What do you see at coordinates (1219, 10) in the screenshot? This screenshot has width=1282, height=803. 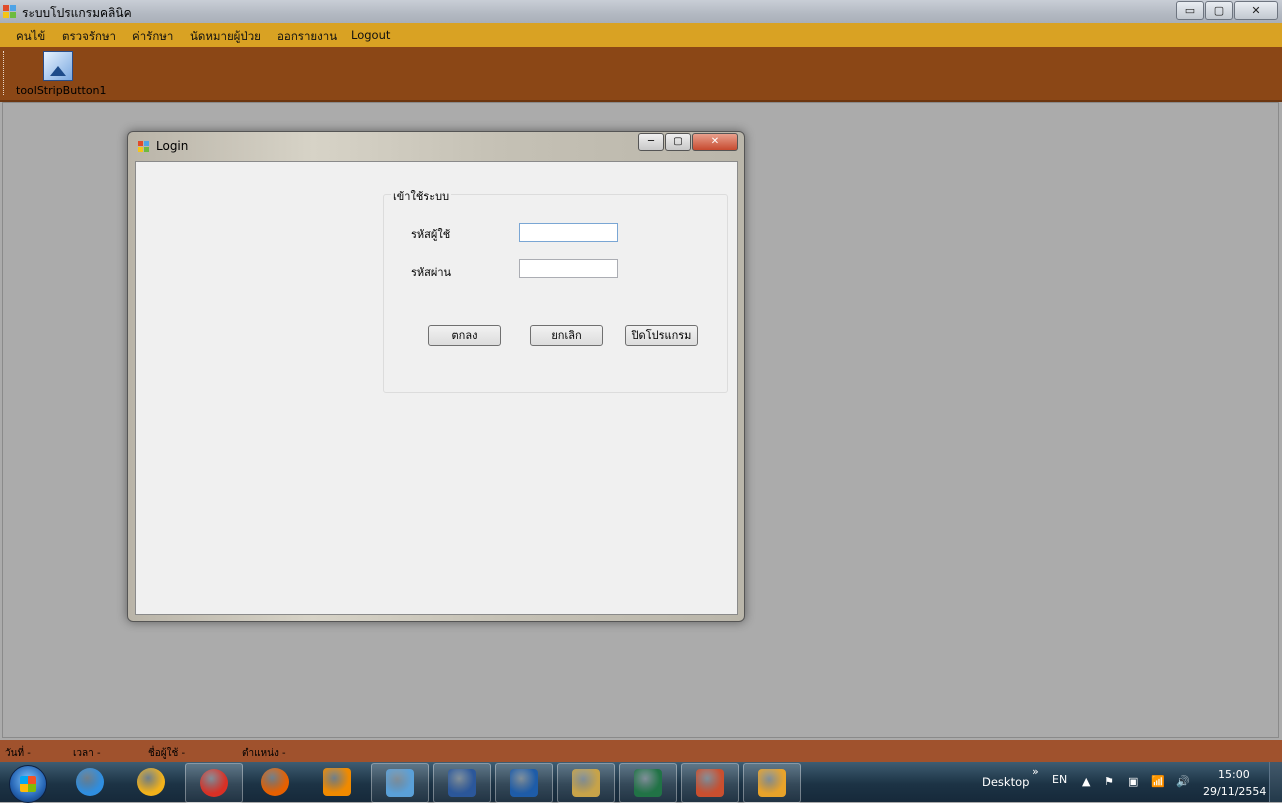 I see `restore-button: ▢` at bounding box center [1219, 10].